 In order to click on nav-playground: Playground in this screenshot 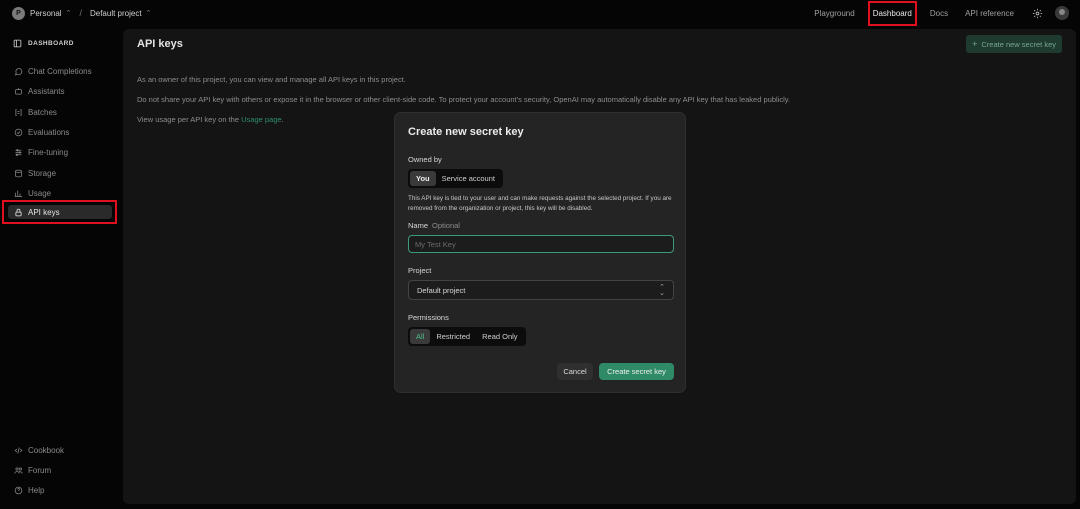, I will do `click(834, 13)`.